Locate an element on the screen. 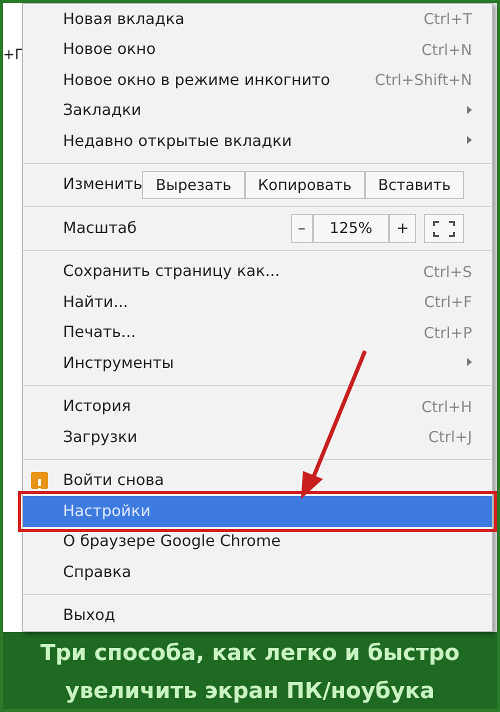  menu-item: Новое окно Ctrl+N is located at coordinates (257, 49).